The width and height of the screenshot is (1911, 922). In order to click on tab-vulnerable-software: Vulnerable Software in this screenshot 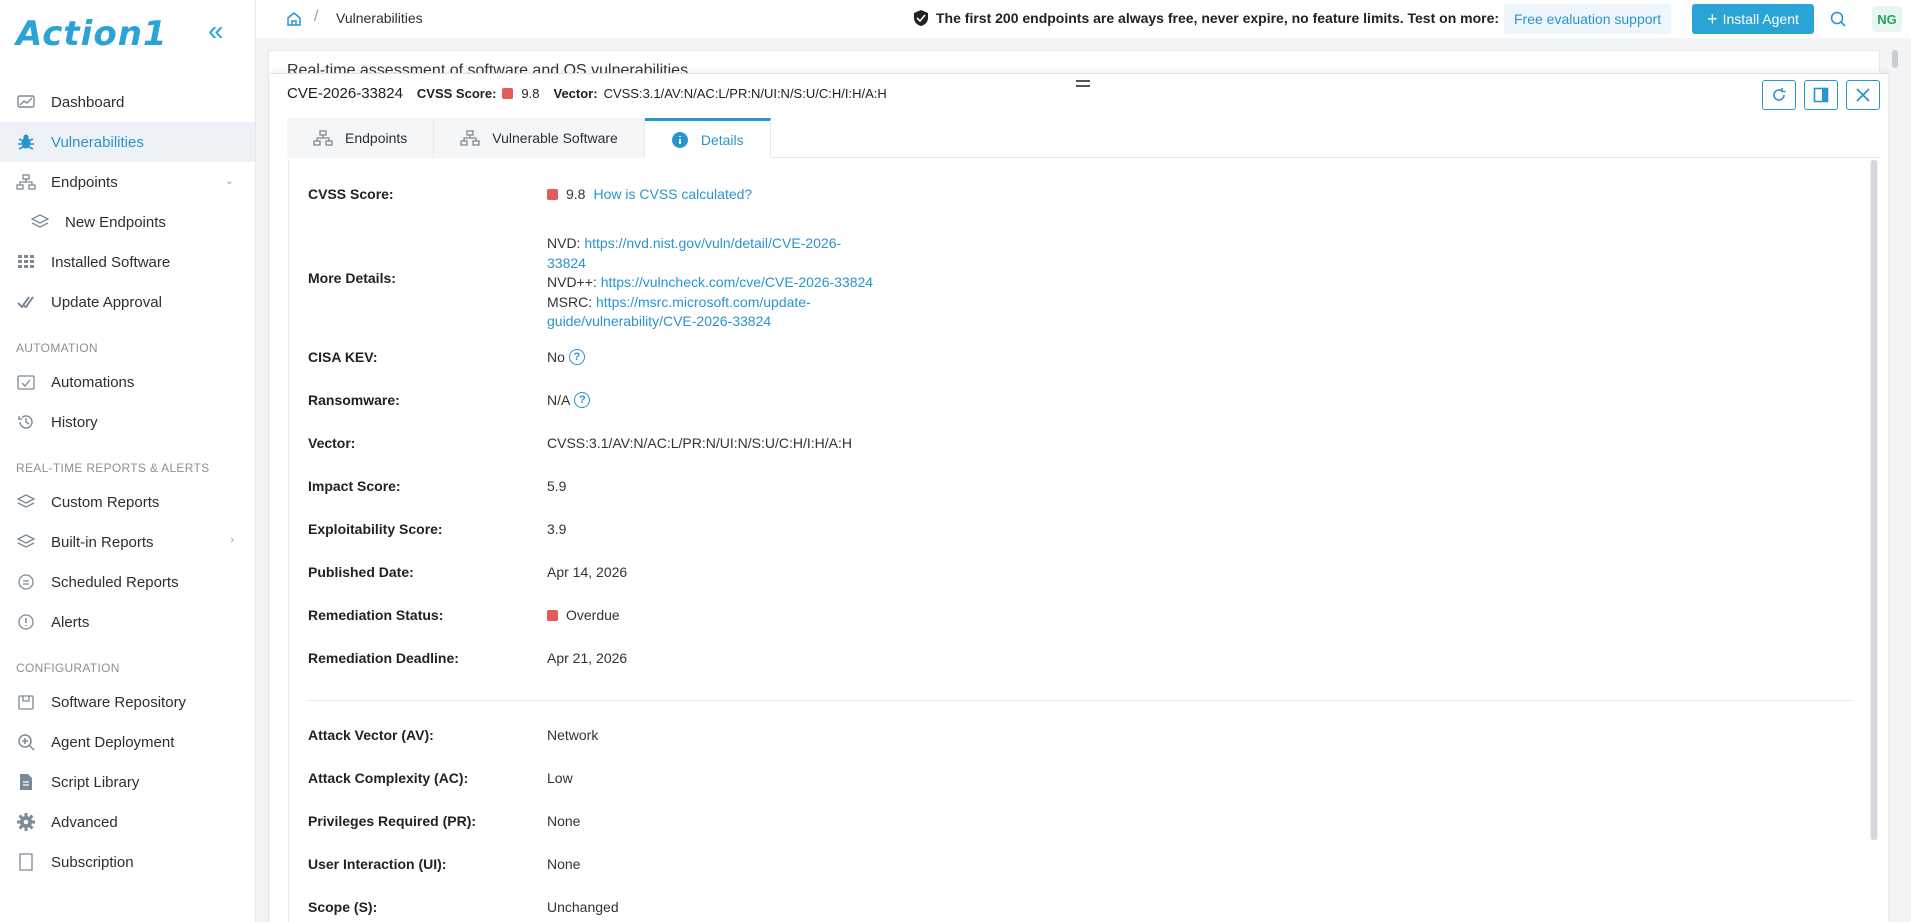, I will do `click(539, 138)`.